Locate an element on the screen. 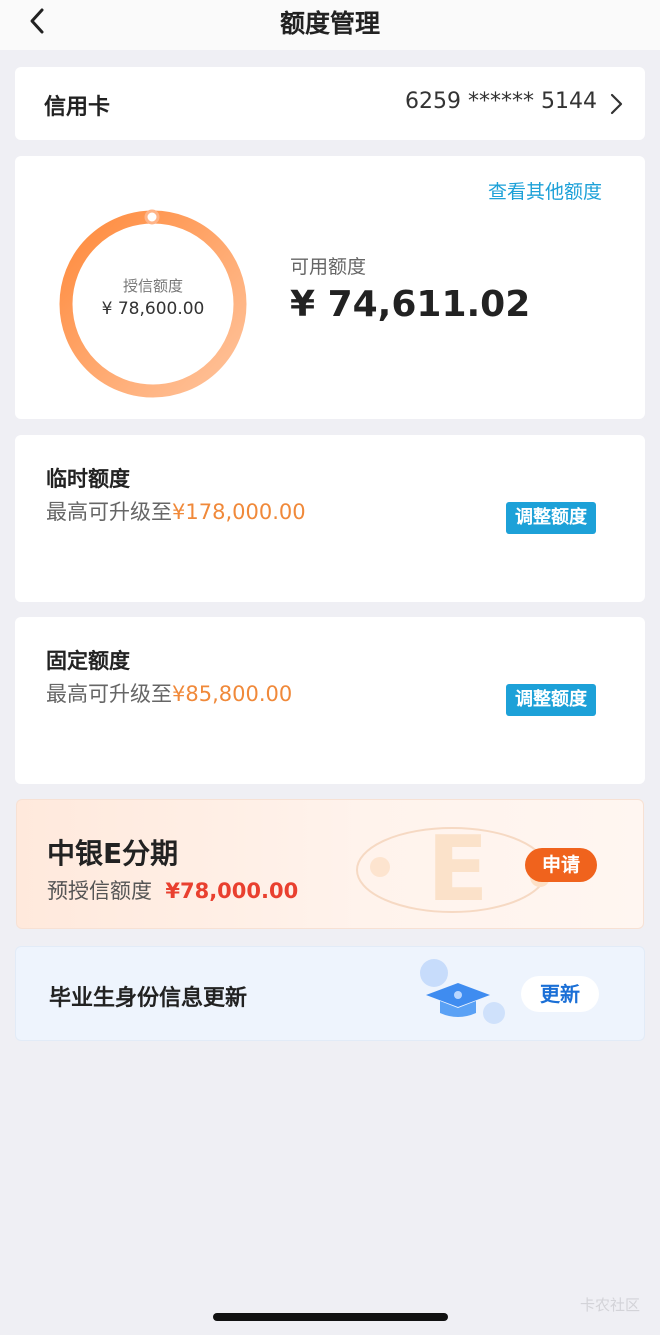  adjust-fixed-limit-button: 调整额度 is located at coordinates (551, 700).